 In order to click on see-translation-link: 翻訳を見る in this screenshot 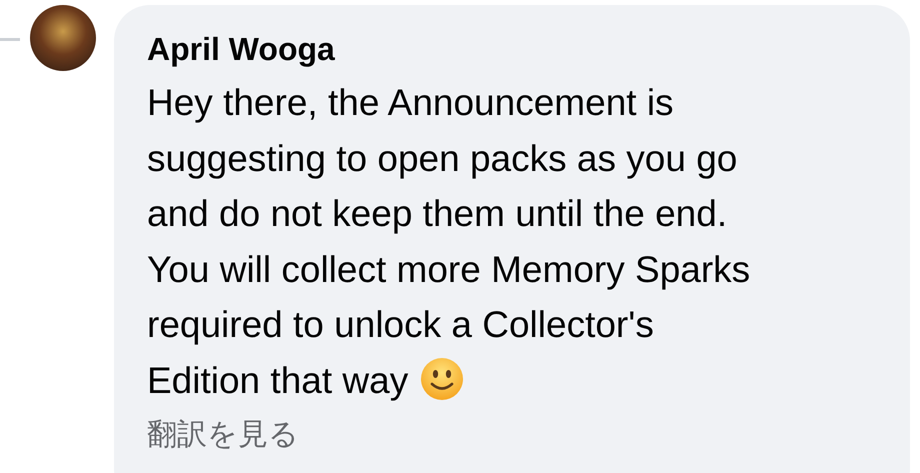, I will do `click(223, 434)`.